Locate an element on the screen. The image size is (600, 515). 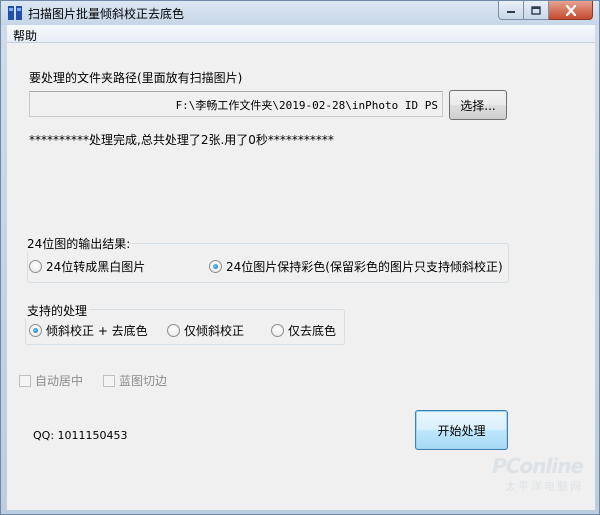
folder-path-field: F:\李畅工作文件夹\2019-02-28\inPhoto ID PS is located at coordinates (236, 104).